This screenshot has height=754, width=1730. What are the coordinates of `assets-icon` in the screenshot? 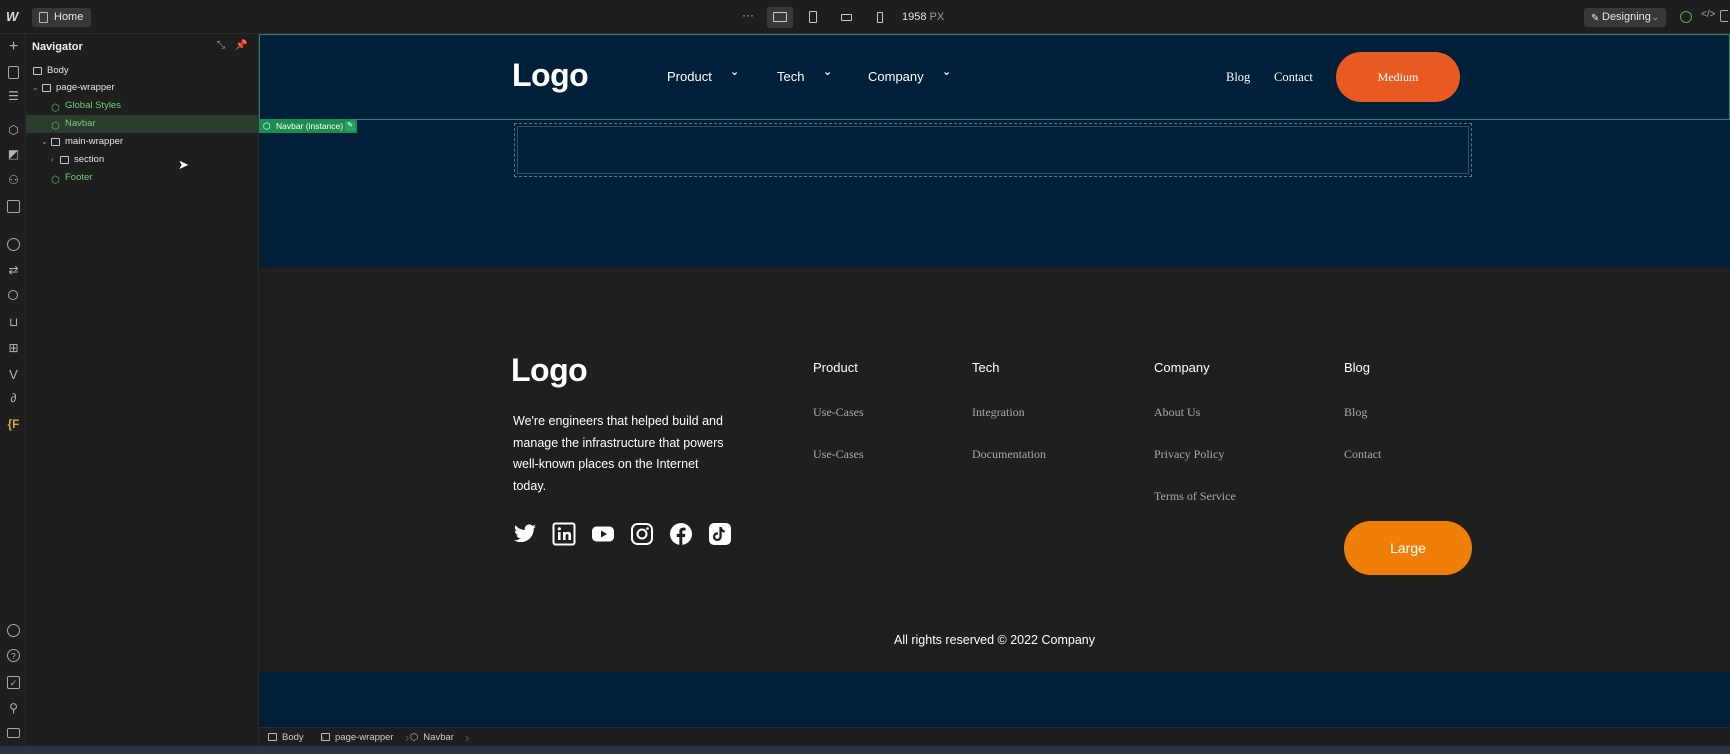 It's located at (13, 206).